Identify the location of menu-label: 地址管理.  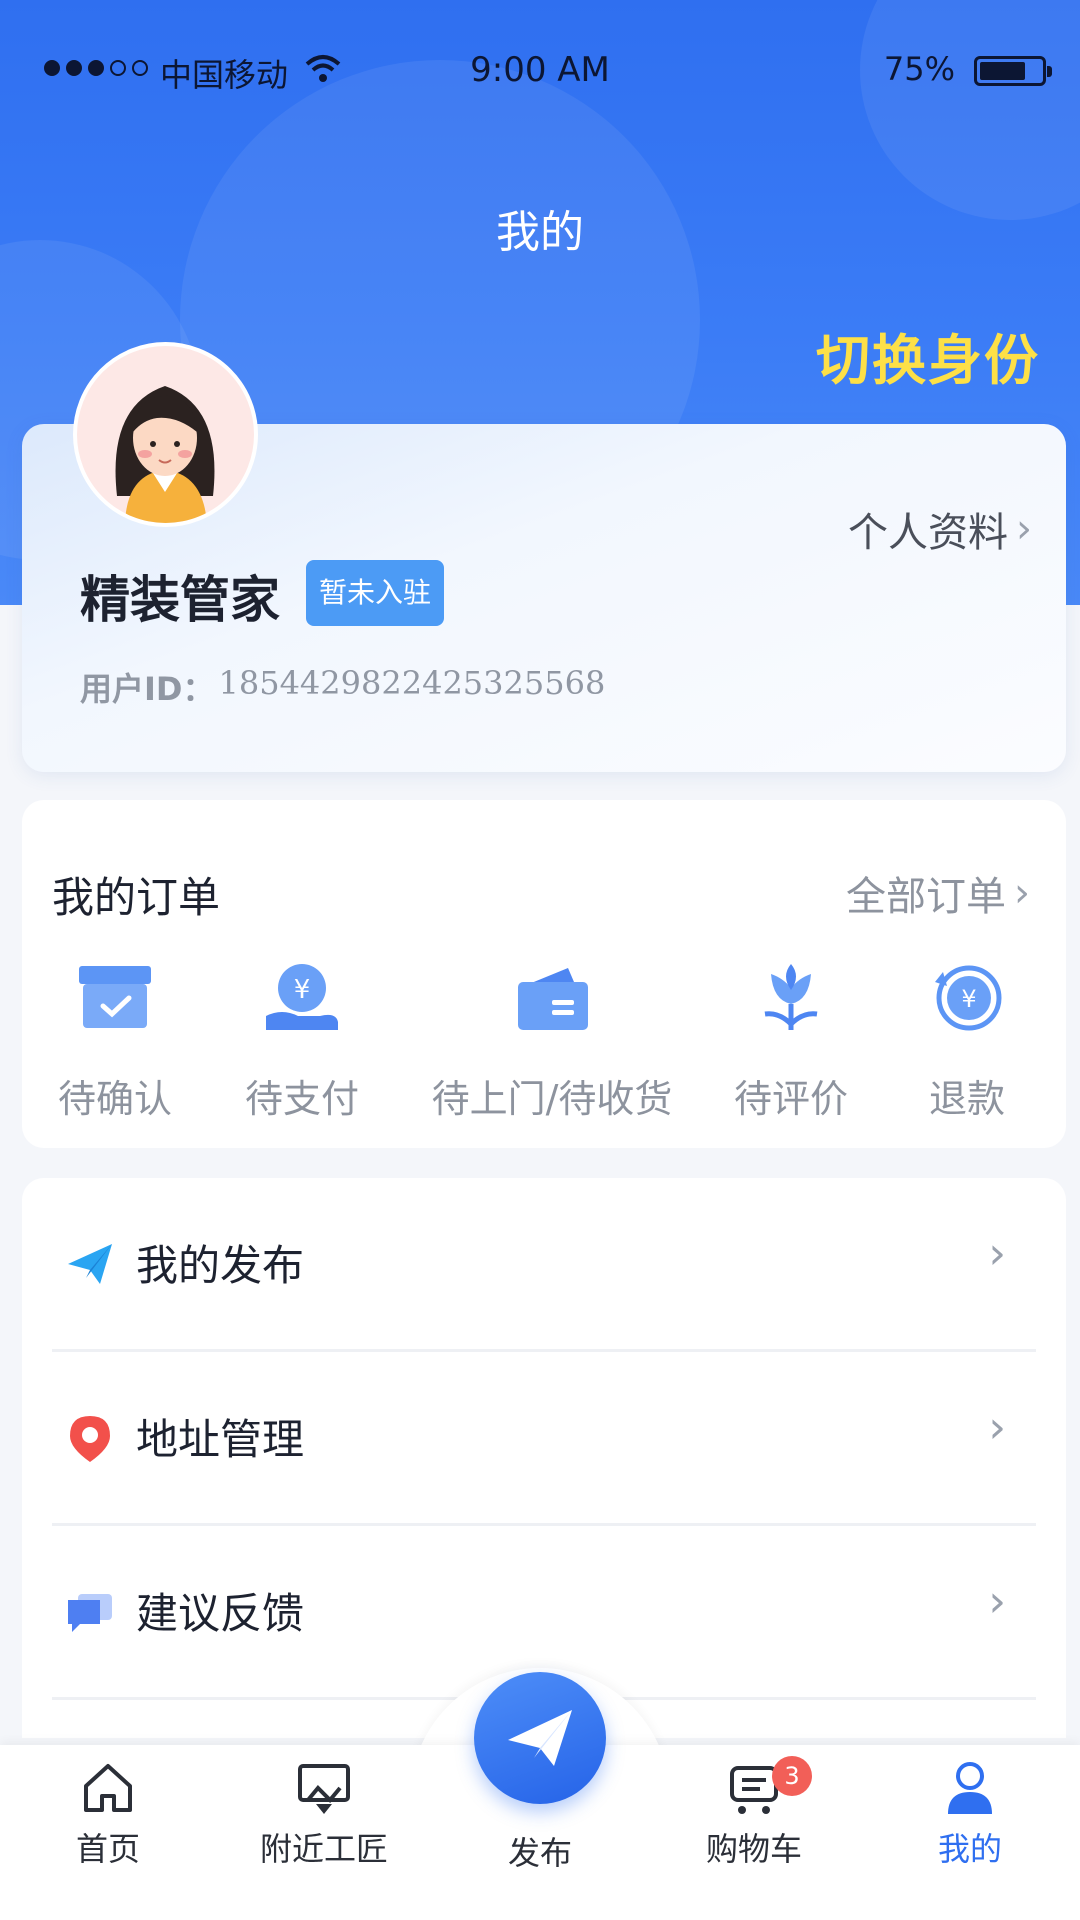
(220, 1439).